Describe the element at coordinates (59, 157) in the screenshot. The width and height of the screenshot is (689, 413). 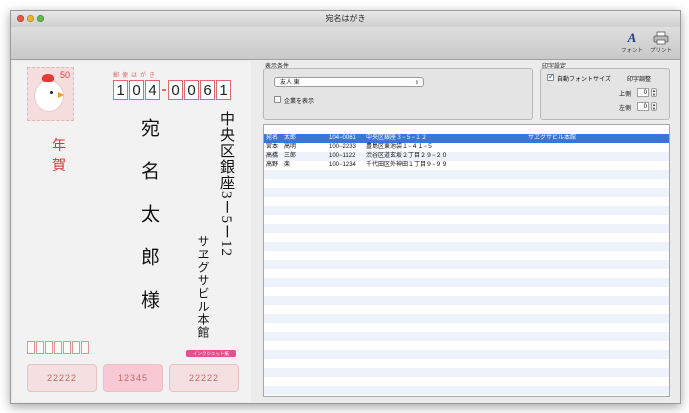
I see `nenga-mark: 年 賀` at that location.